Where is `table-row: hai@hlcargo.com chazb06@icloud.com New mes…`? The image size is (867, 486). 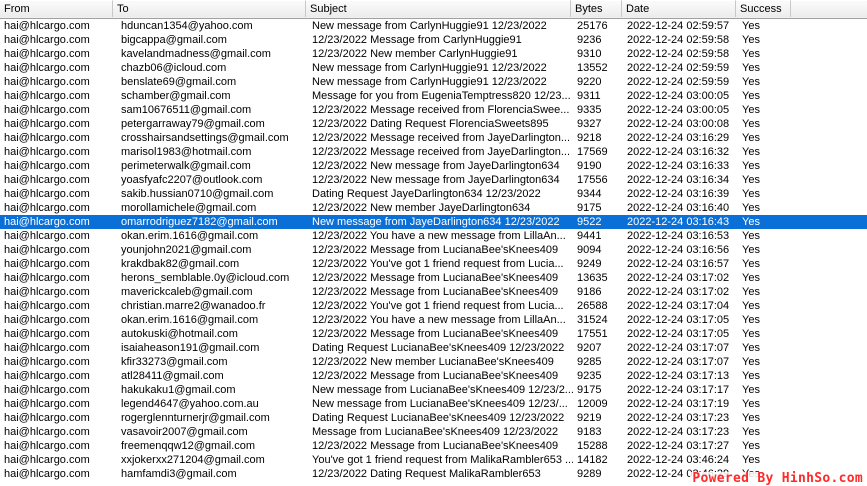
table-row: hai@hlcargo.com chazb06@icloud.com New mes… is located at coordinates (433, 68).